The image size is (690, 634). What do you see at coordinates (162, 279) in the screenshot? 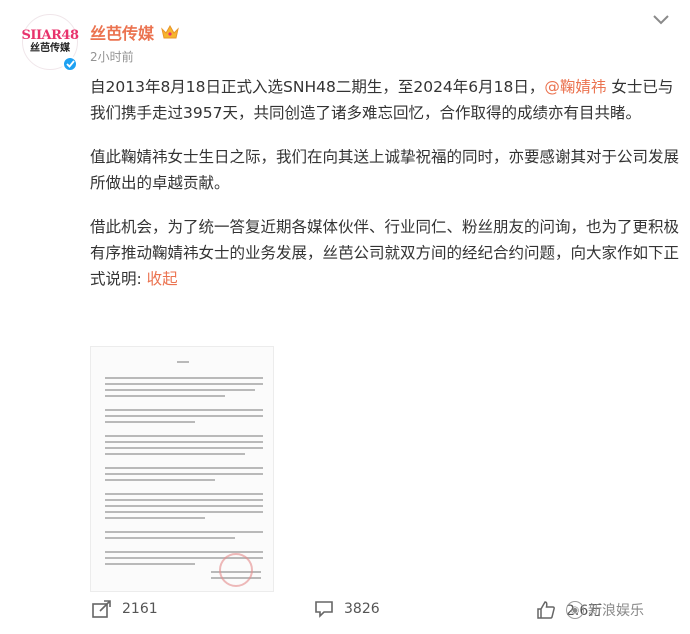
I see `collapse-link: 收起` at bounding box center [162, 279].